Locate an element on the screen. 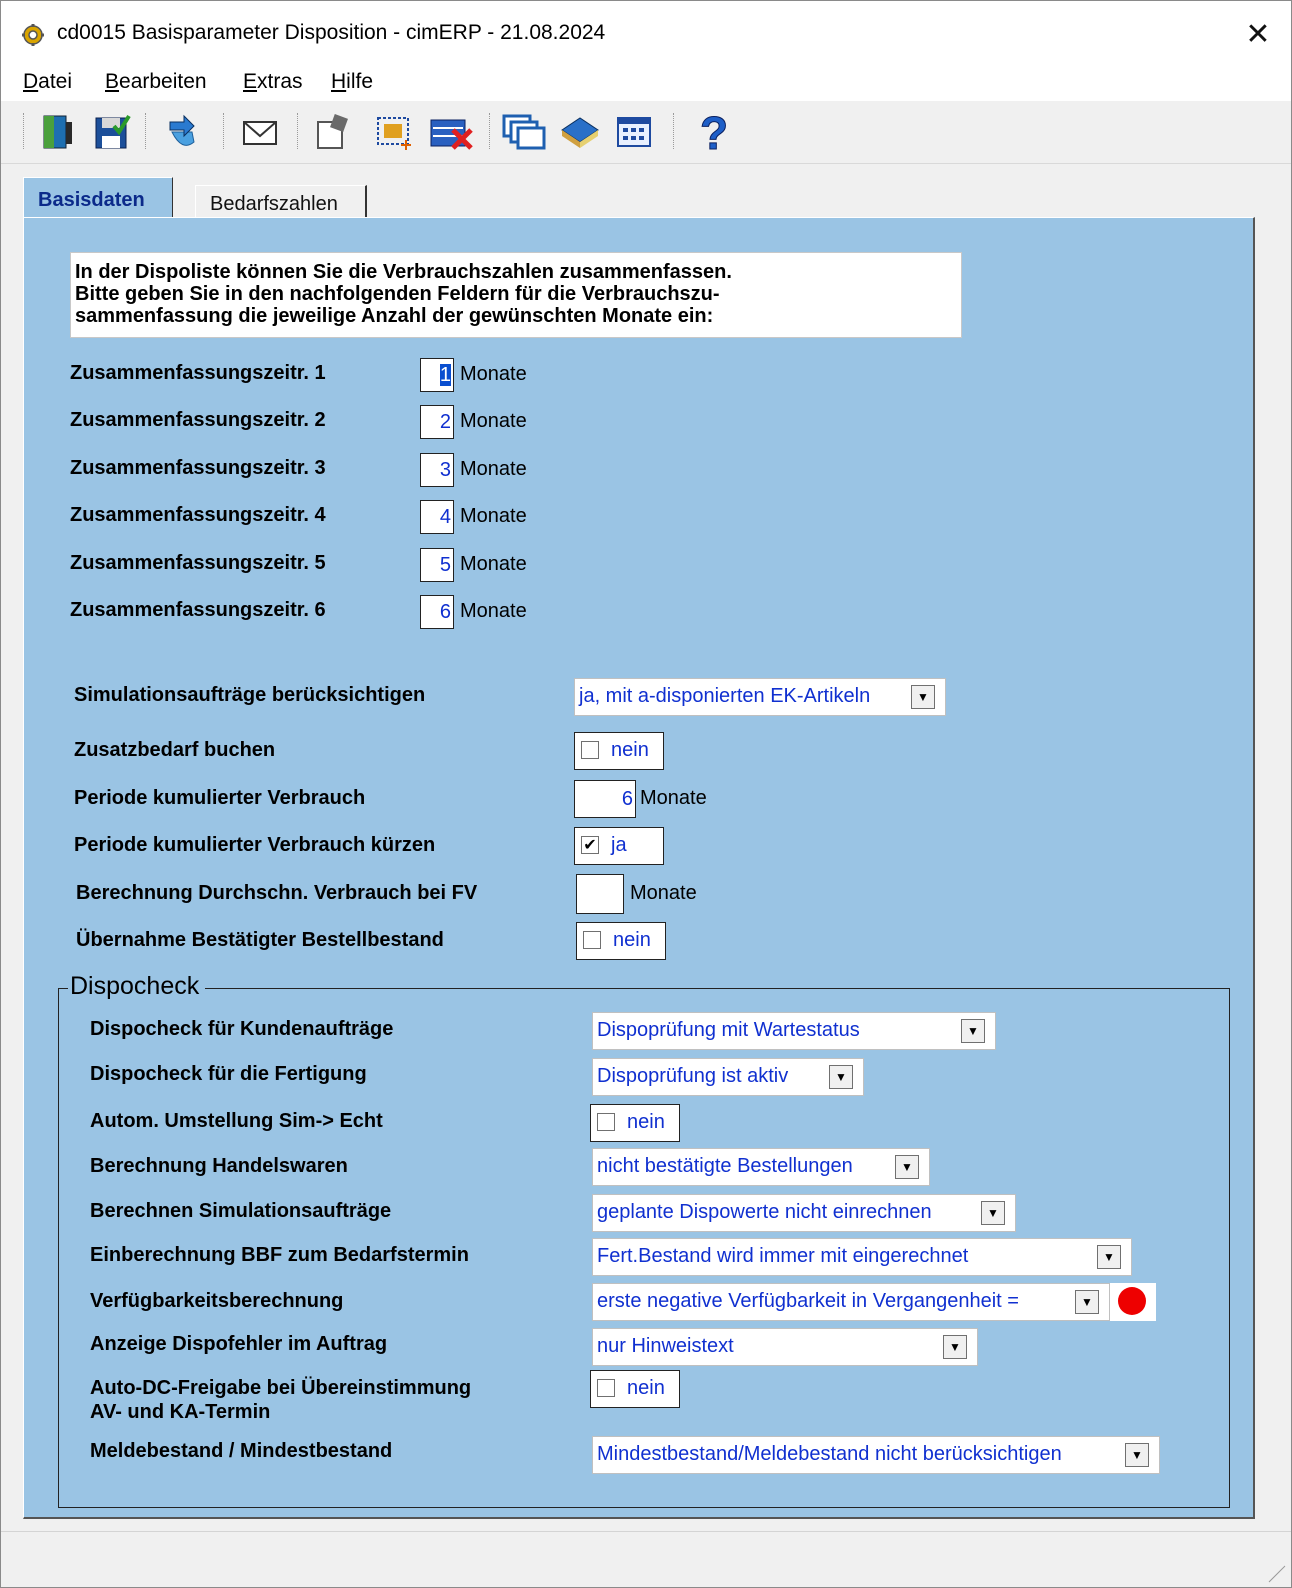 The width and height of the screenshot is (1292, 1588). fertigung-select: Dispoprüfung ist aktiv ▼ is located at coordinates (728, 1077).